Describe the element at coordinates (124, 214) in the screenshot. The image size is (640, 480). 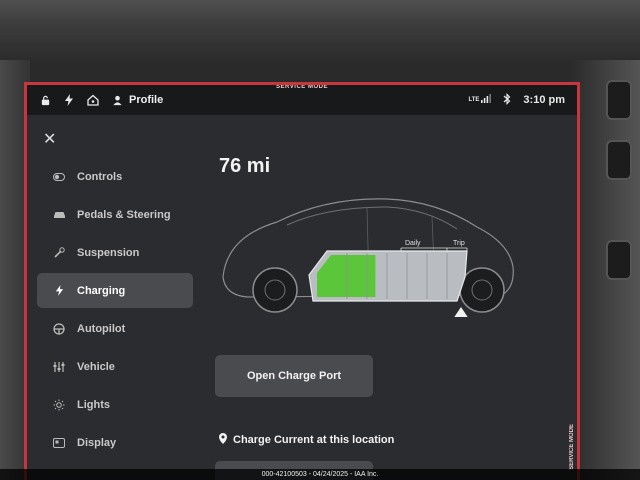
I see `nav-label: Pedals & Steering` at that location.